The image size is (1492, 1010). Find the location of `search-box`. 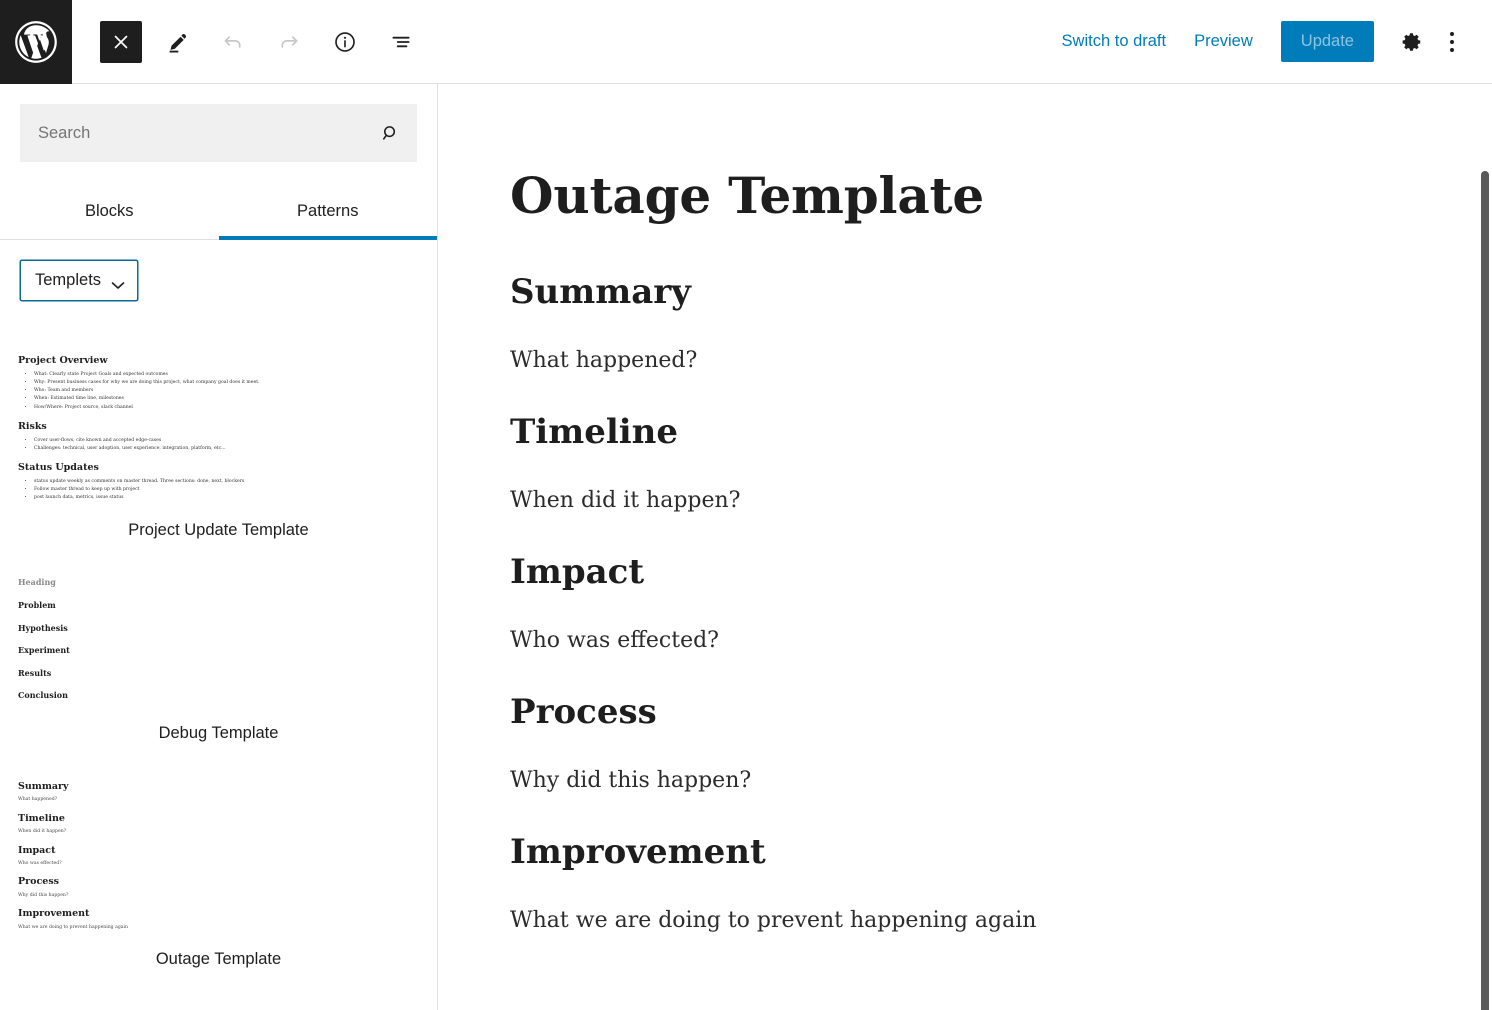

search-box is located at coordinates (218, 133).